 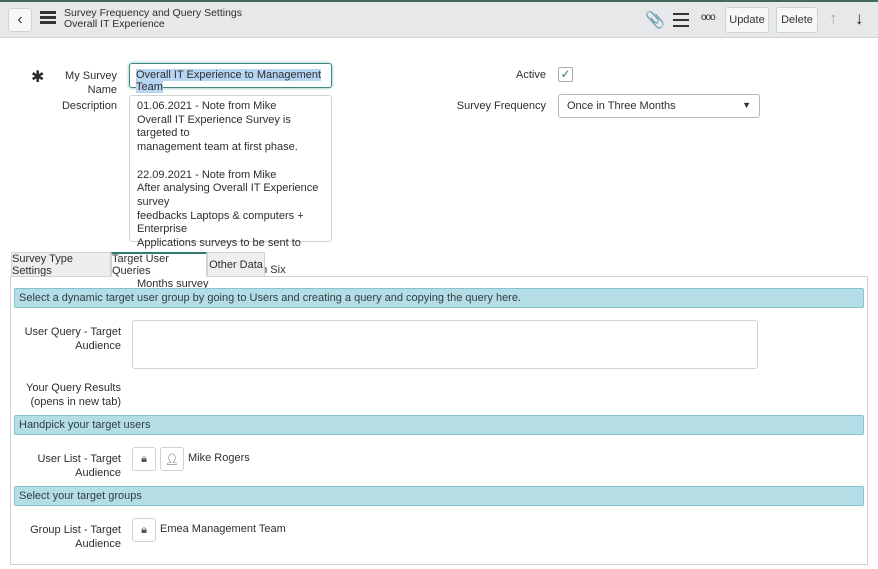 I want to click on description-line, so click(x=230, y=162).